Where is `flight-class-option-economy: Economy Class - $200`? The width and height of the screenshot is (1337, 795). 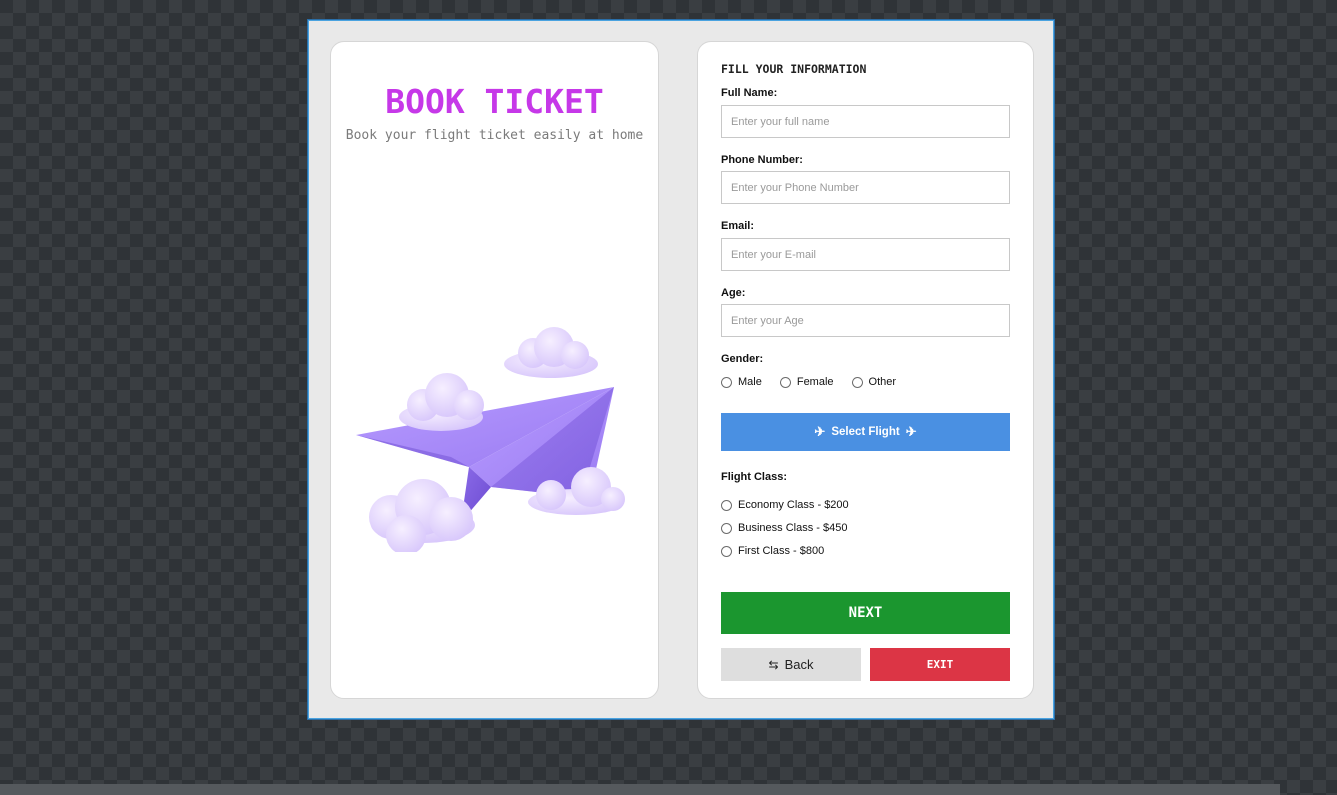
flight-class-option-economy: Economy Class - $200 is located at coordinates (785, 505).